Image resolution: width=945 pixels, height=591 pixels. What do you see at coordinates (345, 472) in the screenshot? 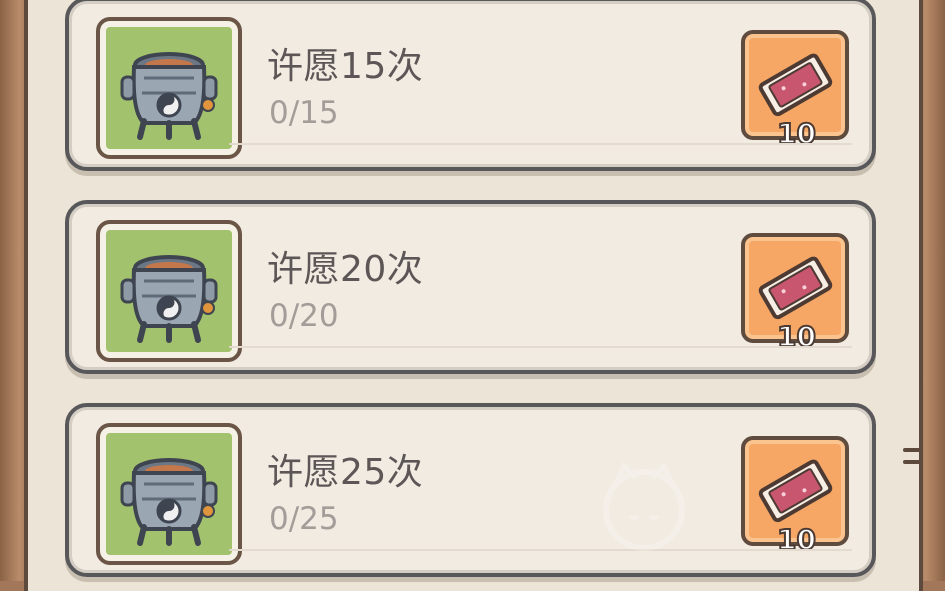
I see `task-title: 许愿25次` at bounding box center [345, 472].